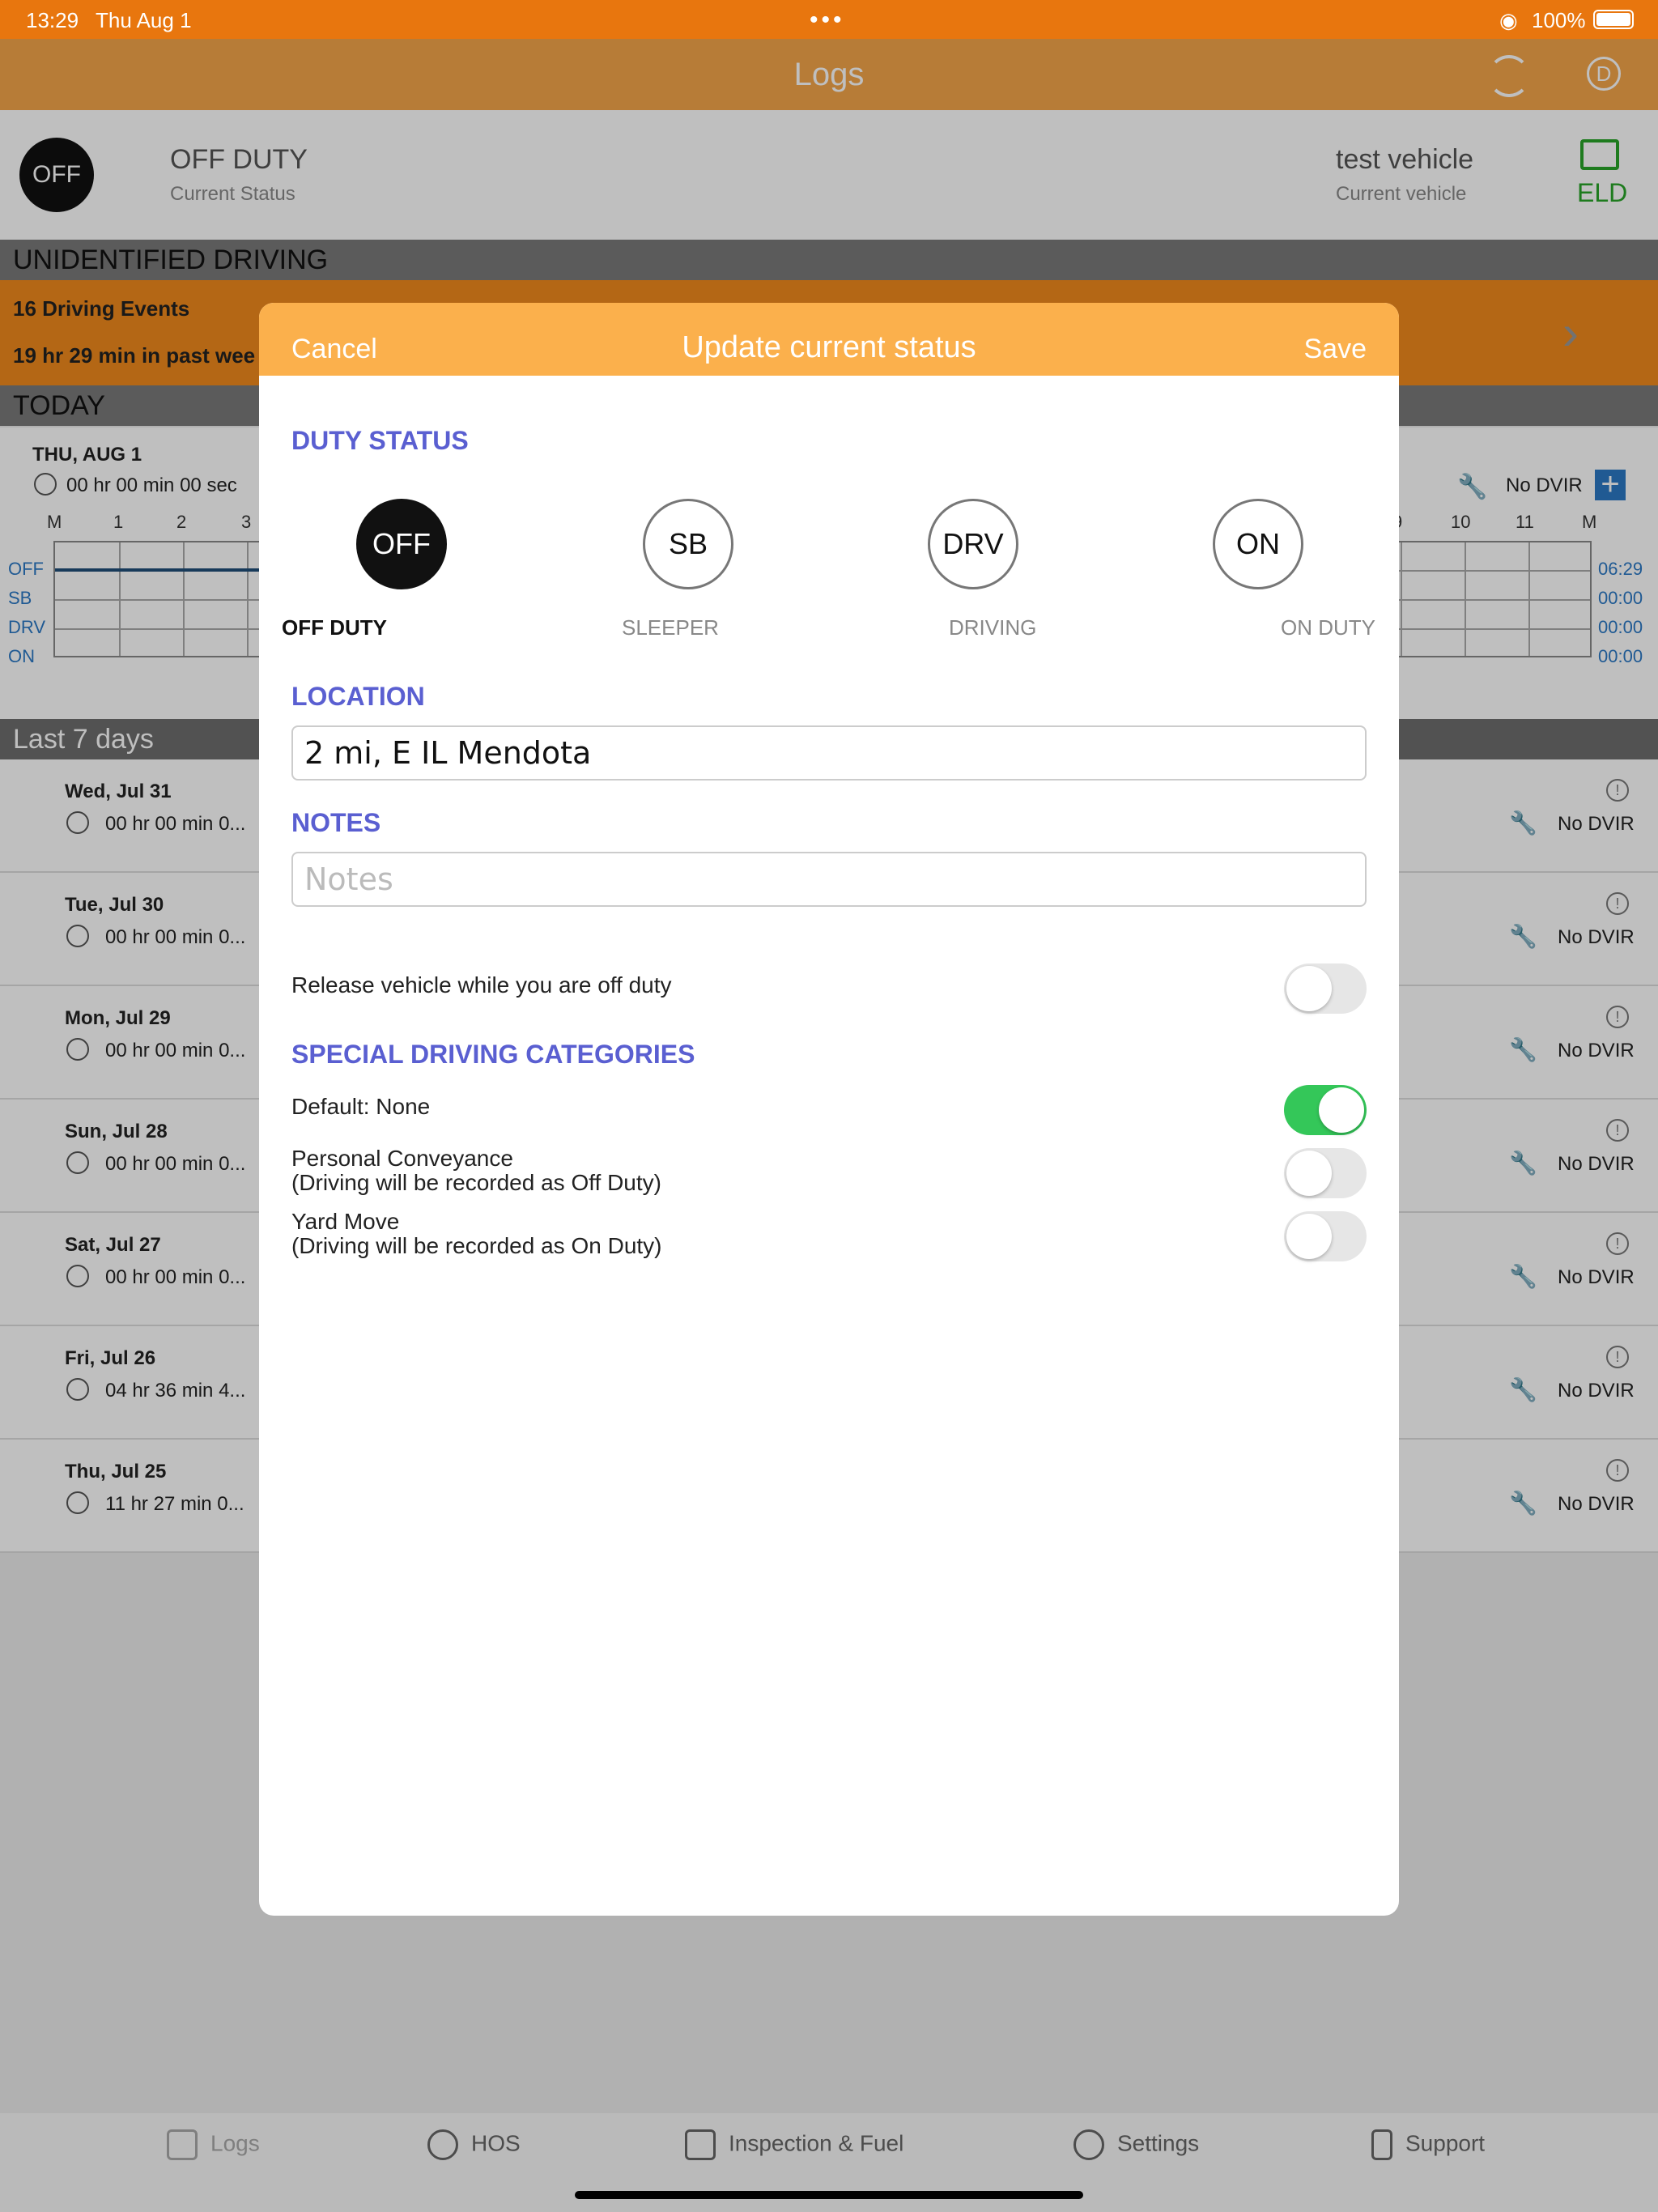 This screenshot has height=2212, width=1658. Describe the element at coordinates (1258, 544) in the screenshot. I see `duty-option-on: ON` at that location.